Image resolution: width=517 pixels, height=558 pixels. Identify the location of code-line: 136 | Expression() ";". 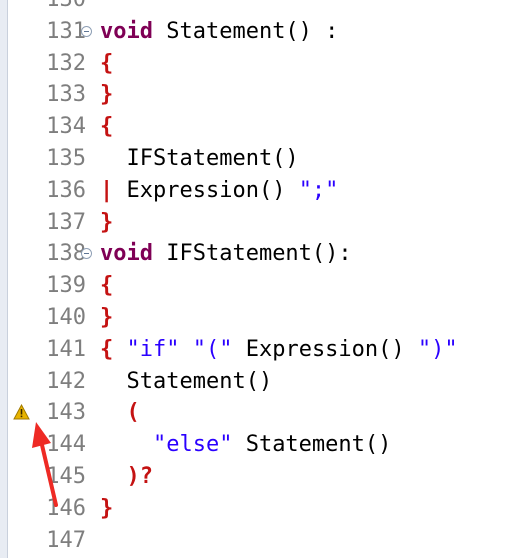
(258, 191).